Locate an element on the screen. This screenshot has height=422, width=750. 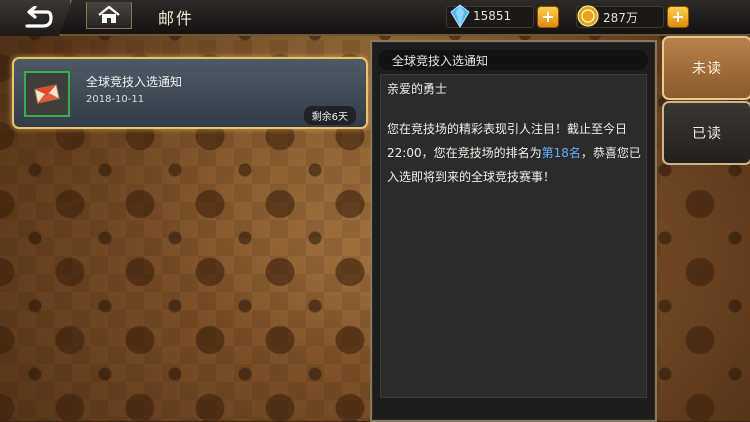
back-arrow-icon is located at coordinates (39, 17).